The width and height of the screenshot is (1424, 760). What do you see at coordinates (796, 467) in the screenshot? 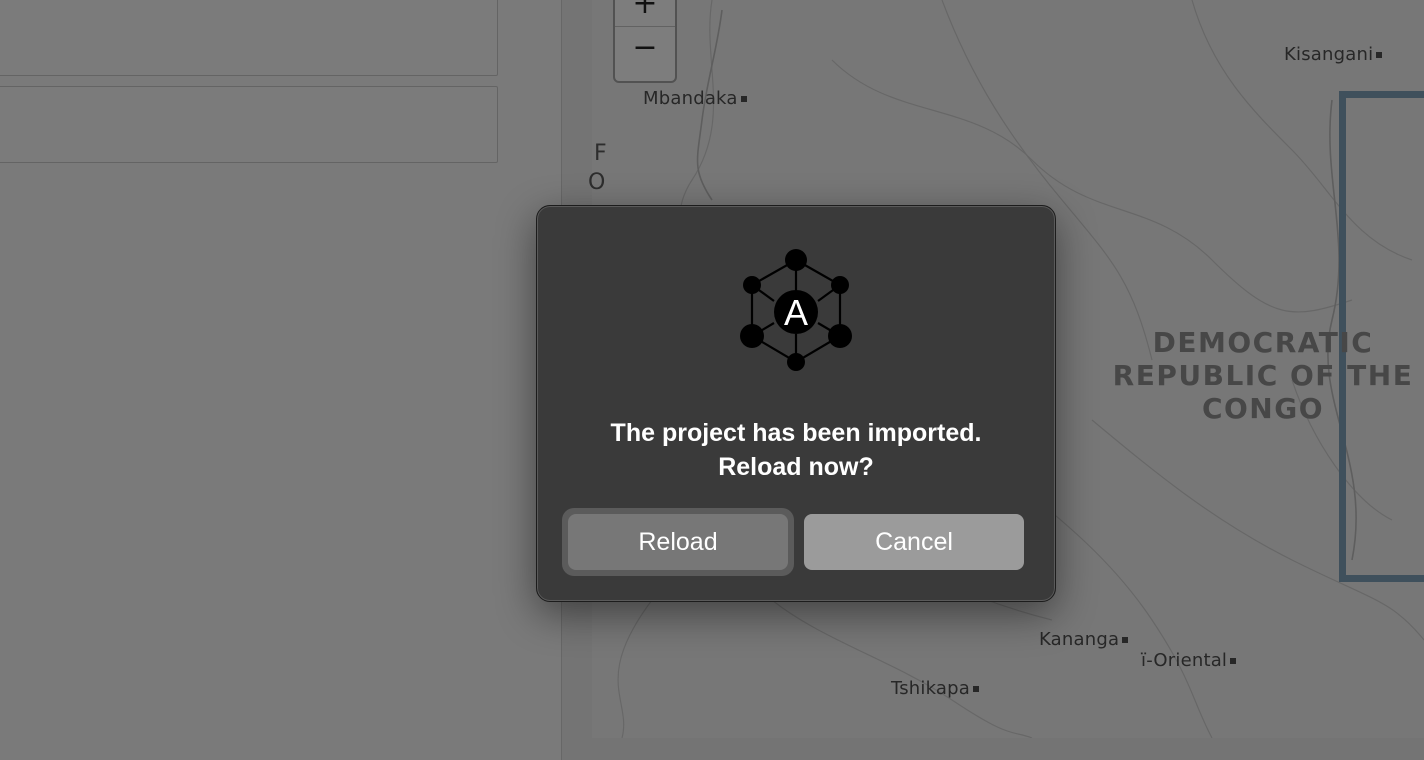
I see `dialog-message-line2: Reload now?` at bounding box center [796, 467].